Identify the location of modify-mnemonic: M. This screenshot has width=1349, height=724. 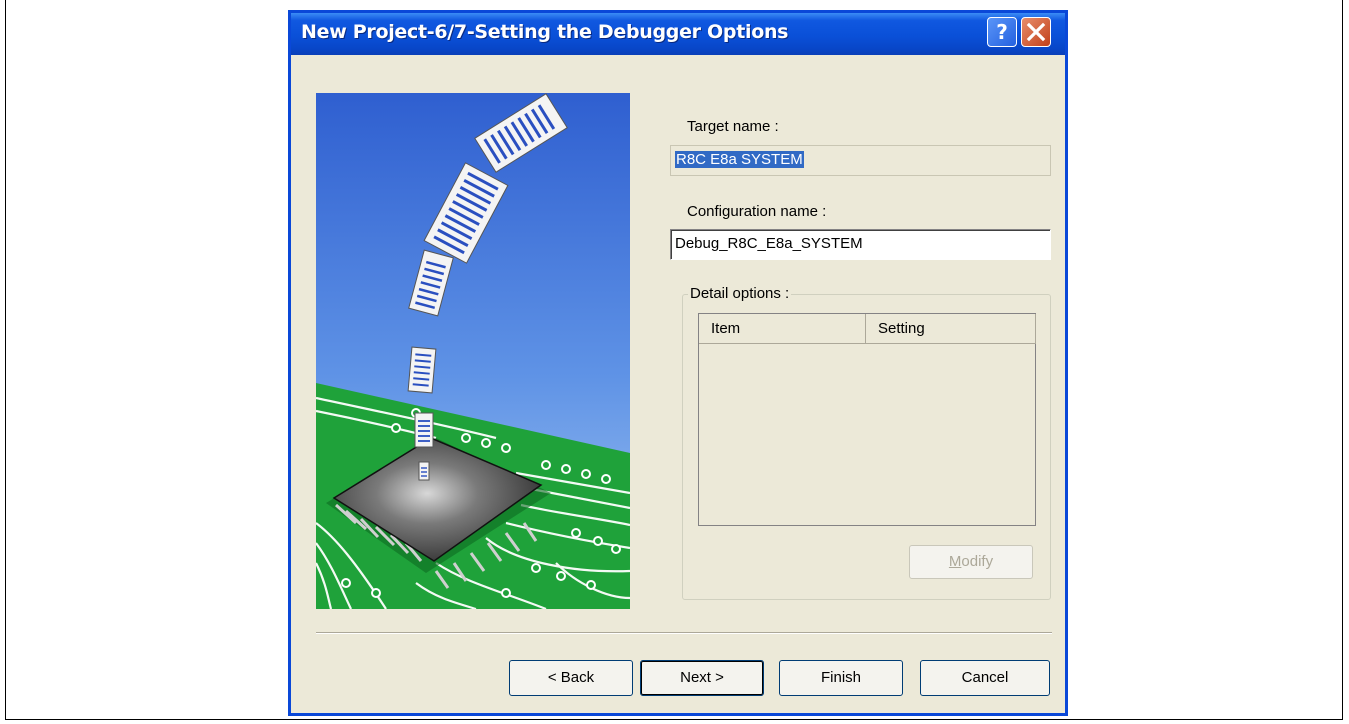
(955, 561).